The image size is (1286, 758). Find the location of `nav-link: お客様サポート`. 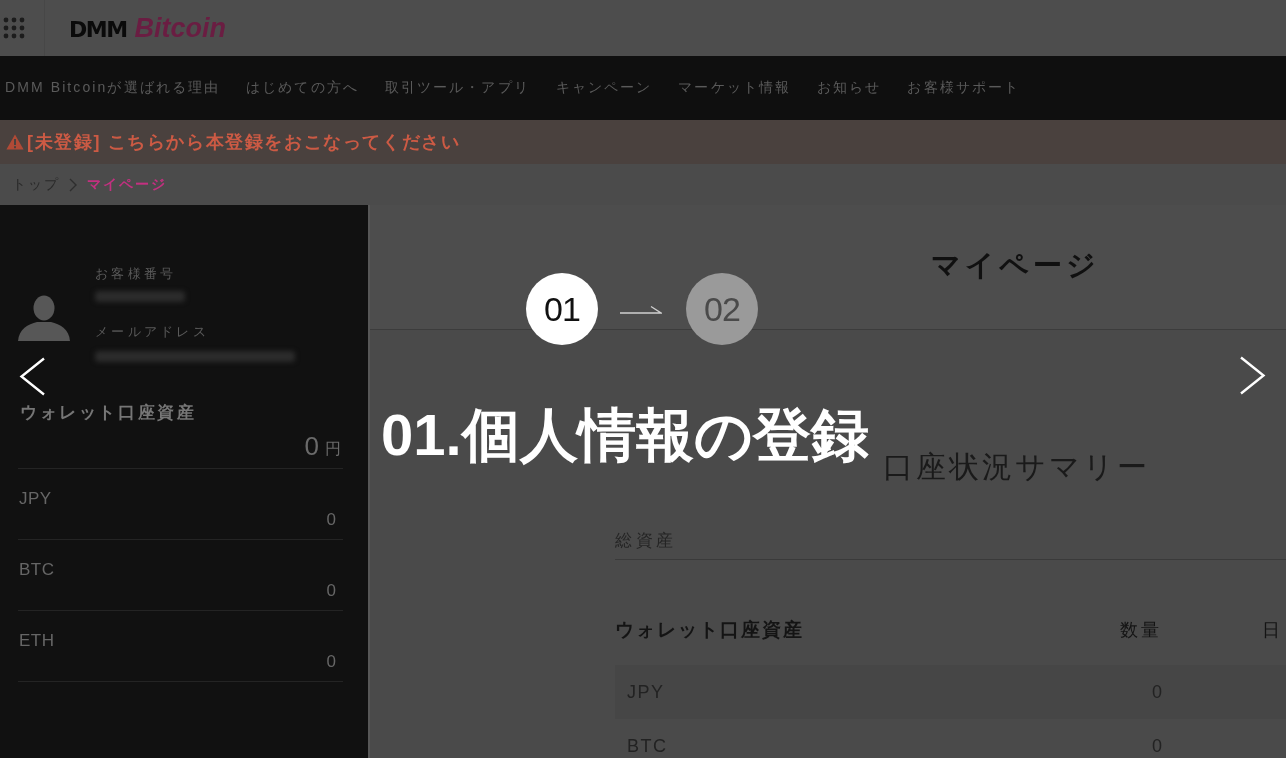

nav-link: お客様サポート is located at coordinates (964, 88).